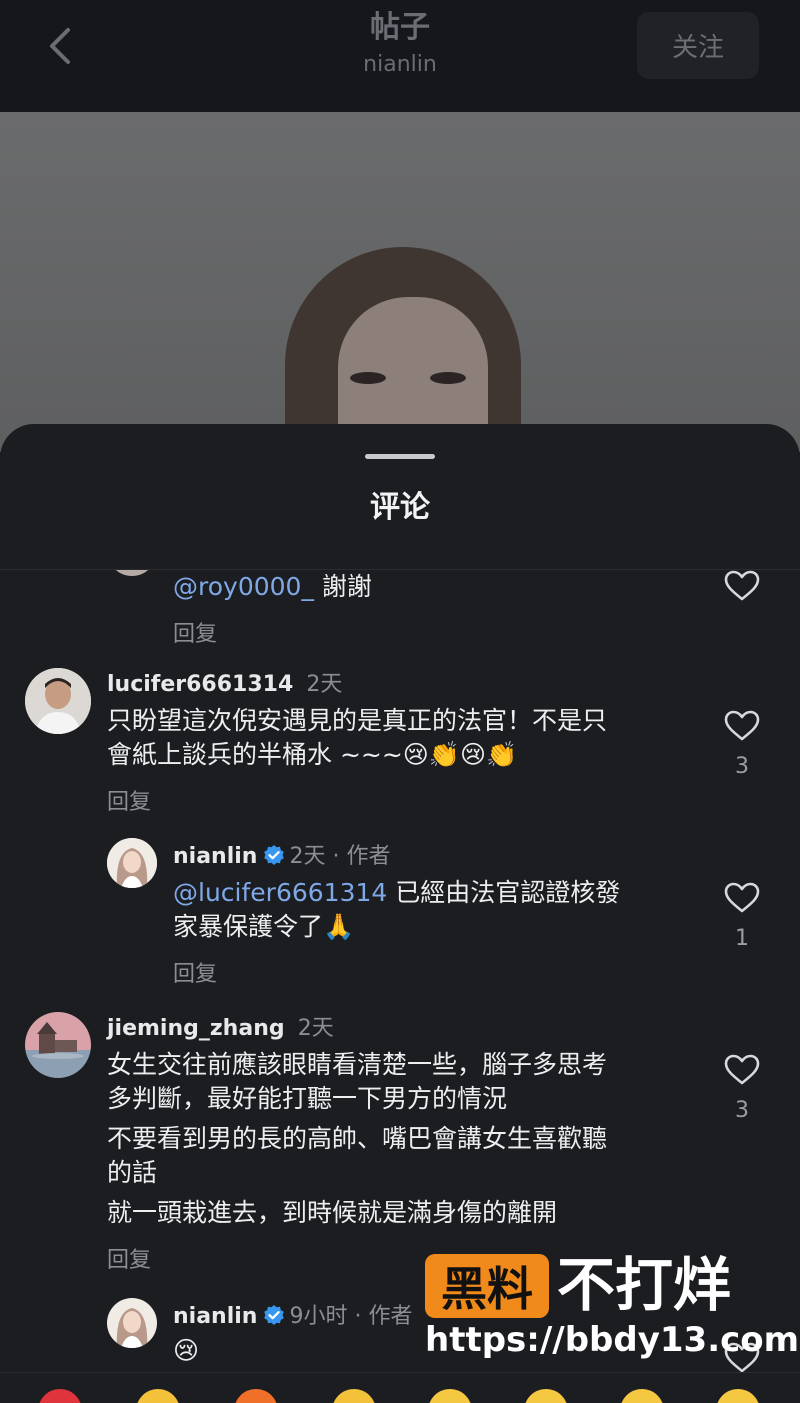 The image size is (800, 1403). What do you see at coordinates (357, 1138) in the screenshot?
I see `comment-text-line: 不要看到男的長的高帥、嘴巴會講女生喜歡聽` at bounding box center [357, 1138].